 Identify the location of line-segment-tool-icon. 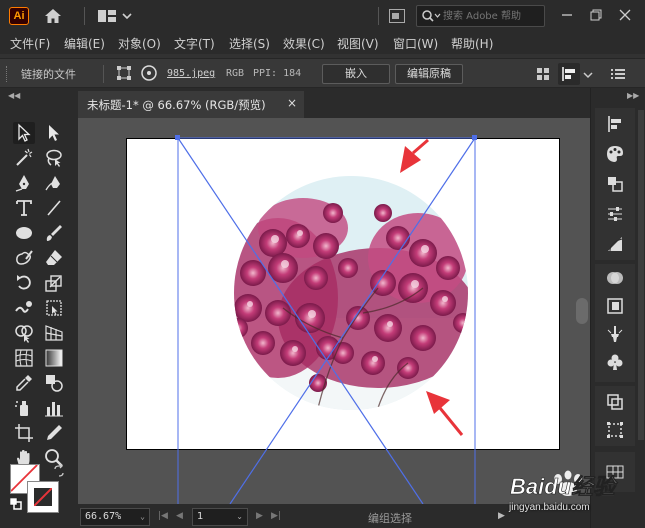
(54, 208).